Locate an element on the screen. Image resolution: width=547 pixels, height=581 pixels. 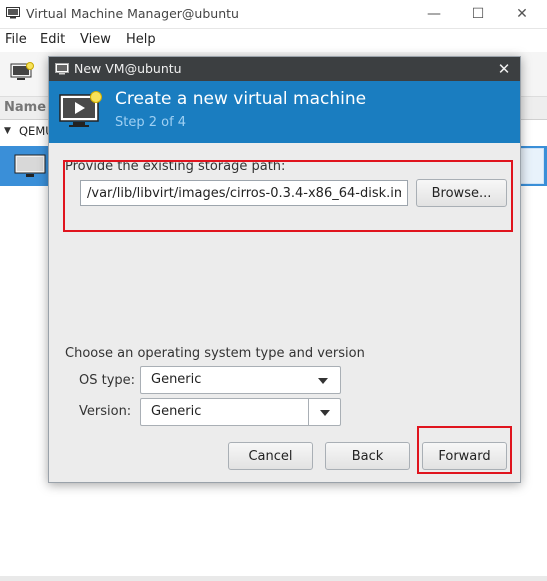
dialog-title: New VM@ubuntu is located at coordinates (128, 68).